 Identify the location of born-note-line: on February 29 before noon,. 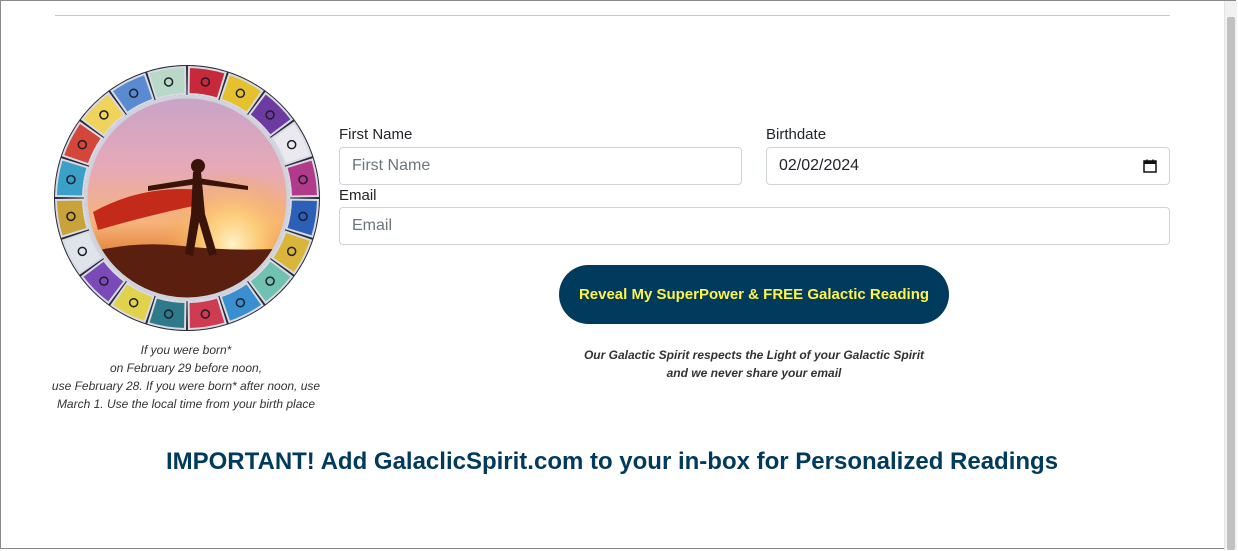
(186, 368).